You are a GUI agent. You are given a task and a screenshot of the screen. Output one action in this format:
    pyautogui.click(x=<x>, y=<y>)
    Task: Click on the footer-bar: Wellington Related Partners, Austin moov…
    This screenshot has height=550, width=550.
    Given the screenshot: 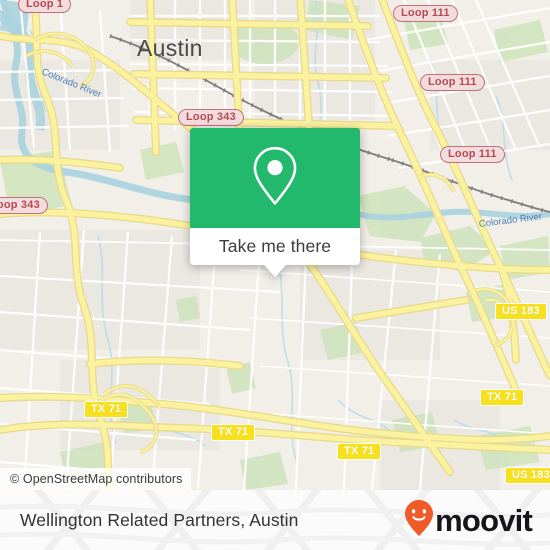 What is the action you would take?
    pyautogui.click(x=275, y=520)
    